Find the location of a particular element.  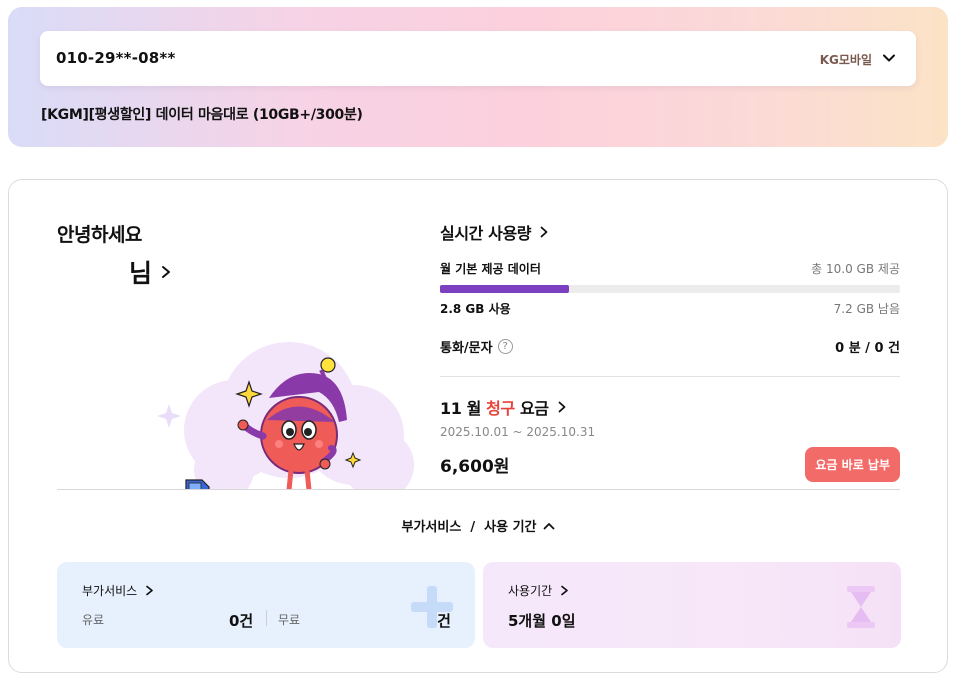

phone-number: 010-29**-08** is located at coordinates (116, 58).